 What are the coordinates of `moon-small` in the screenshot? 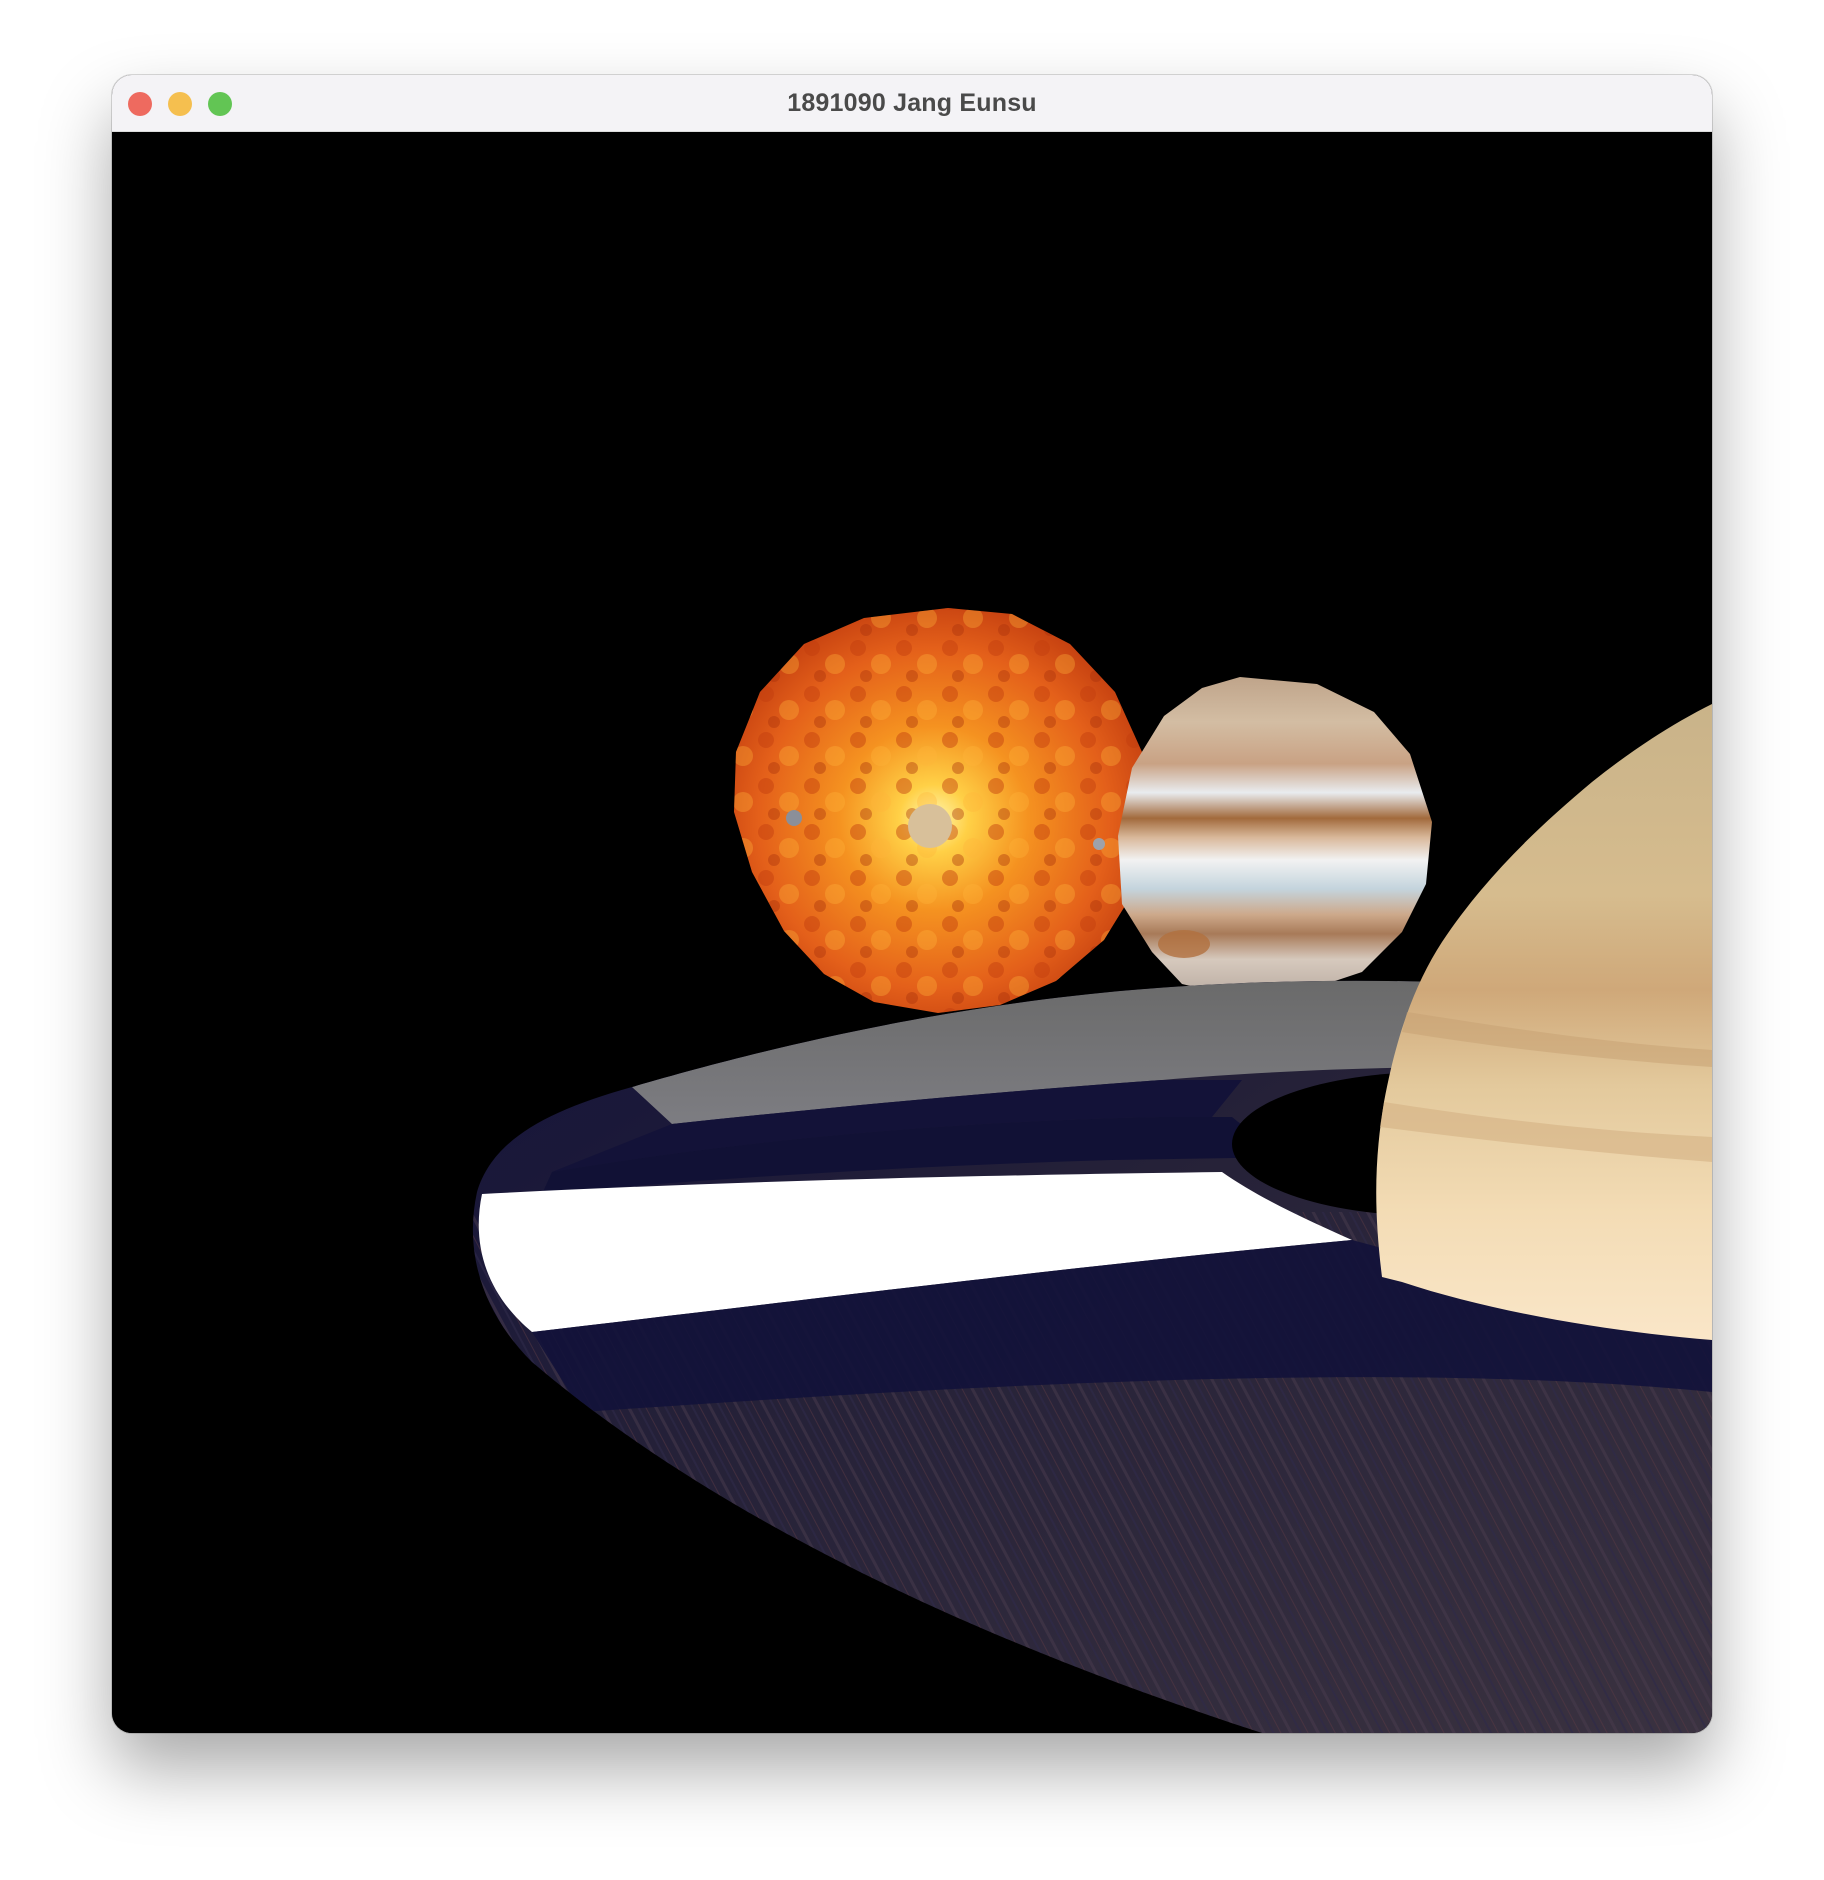 It's located at (794, 818).